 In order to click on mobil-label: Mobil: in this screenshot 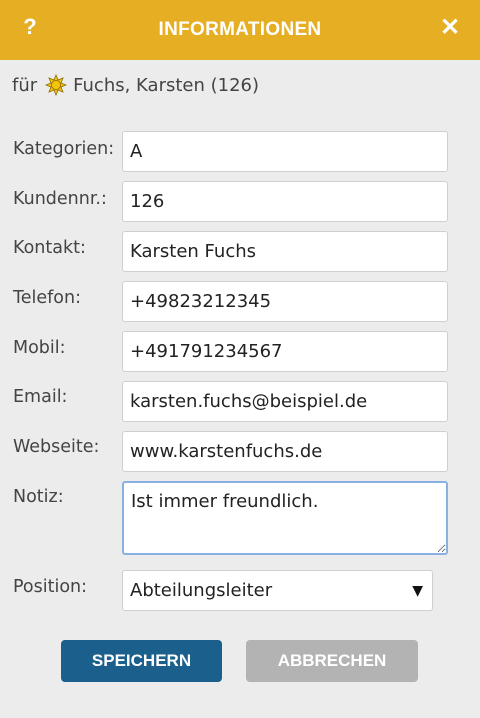, I will do `click(39, 348)`.